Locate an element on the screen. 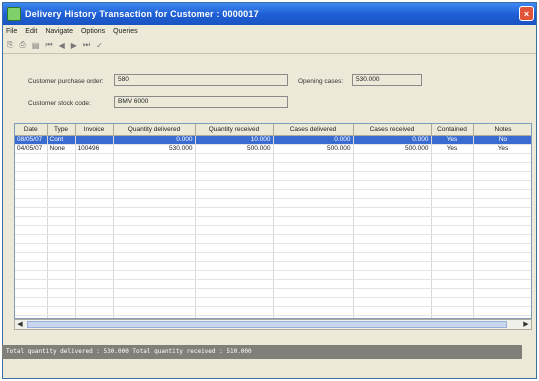  confirm-icon: ✓ is located at coordinates (99, 45).